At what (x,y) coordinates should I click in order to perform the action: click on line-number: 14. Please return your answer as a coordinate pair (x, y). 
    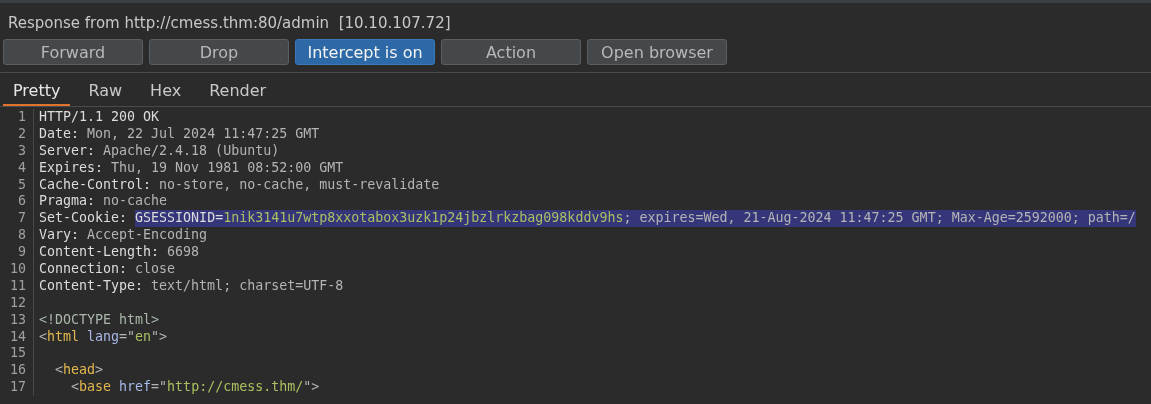
    Looking at the image, I should click on (17, 337).